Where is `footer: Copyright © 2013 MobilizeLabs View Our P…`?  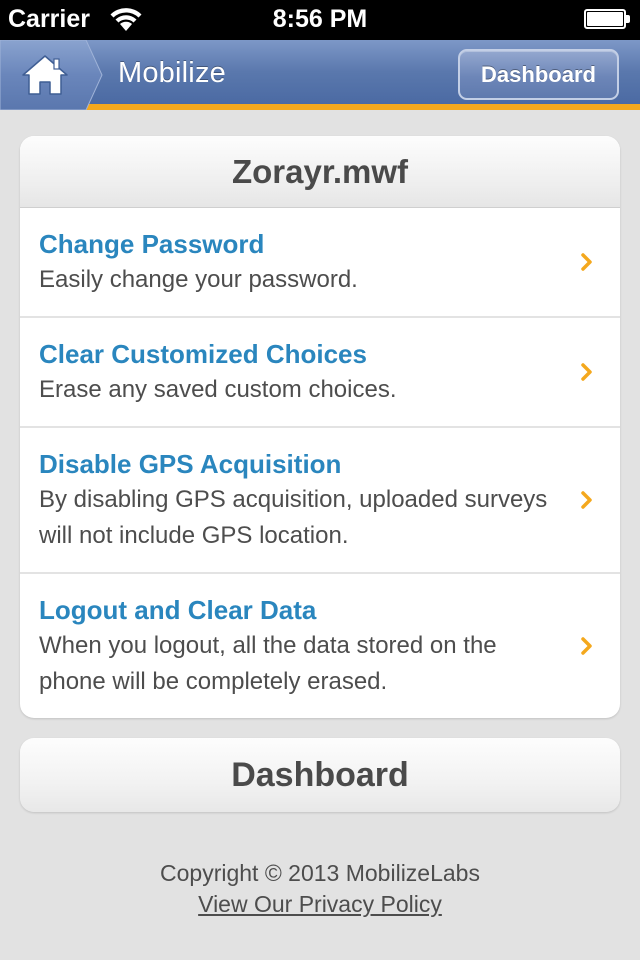 footer: Copyright © 2013 MobilizeLabs View Our P… is located at coordinates (320, 889).